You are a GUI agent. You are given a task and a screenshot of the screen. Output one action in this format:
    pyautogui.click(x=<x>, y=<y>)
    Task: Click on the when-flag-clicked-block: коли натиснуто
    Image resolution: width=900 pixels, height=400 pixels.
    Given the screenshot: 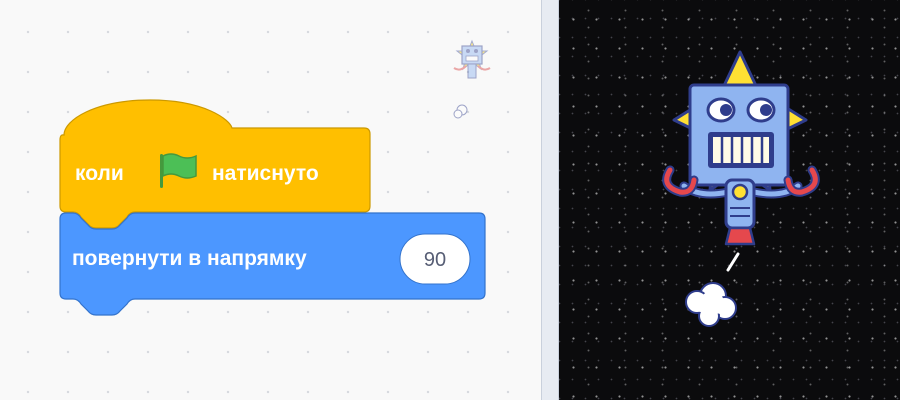 What is the action you would take?
    pyautogui.click(x=215, y=164)
    